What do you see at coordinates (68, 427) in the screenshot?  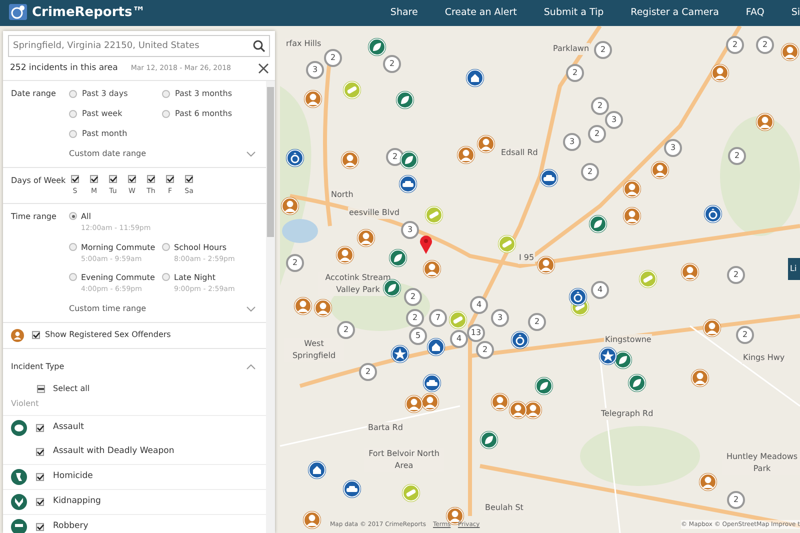 I see `incident-type-label: Assault` at bounding box center [68, 427].